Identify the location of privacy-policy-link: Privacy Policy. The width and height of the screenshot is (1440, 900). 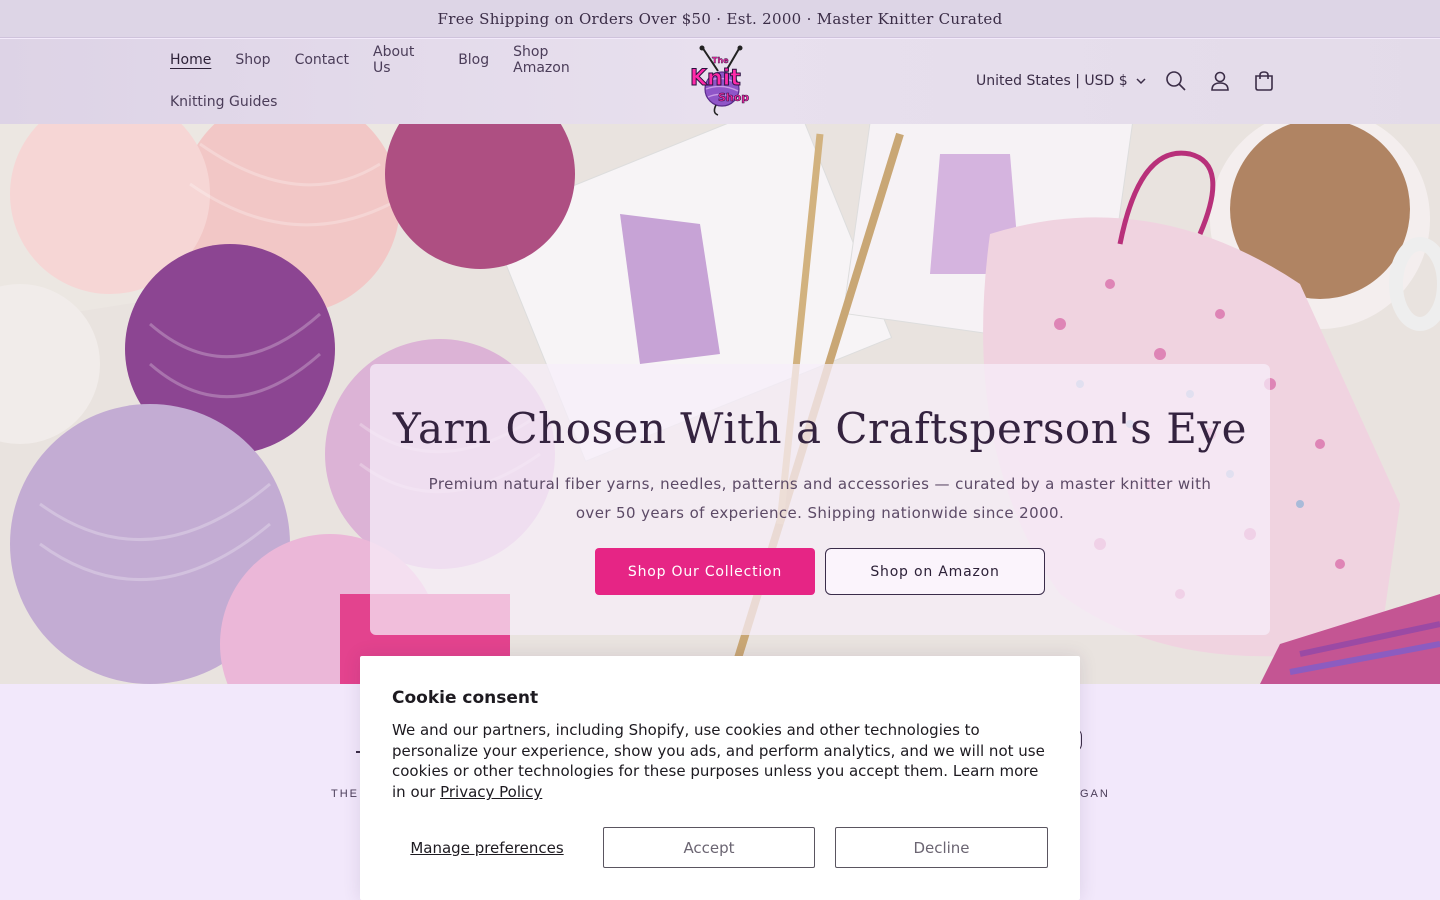
(491, 792).